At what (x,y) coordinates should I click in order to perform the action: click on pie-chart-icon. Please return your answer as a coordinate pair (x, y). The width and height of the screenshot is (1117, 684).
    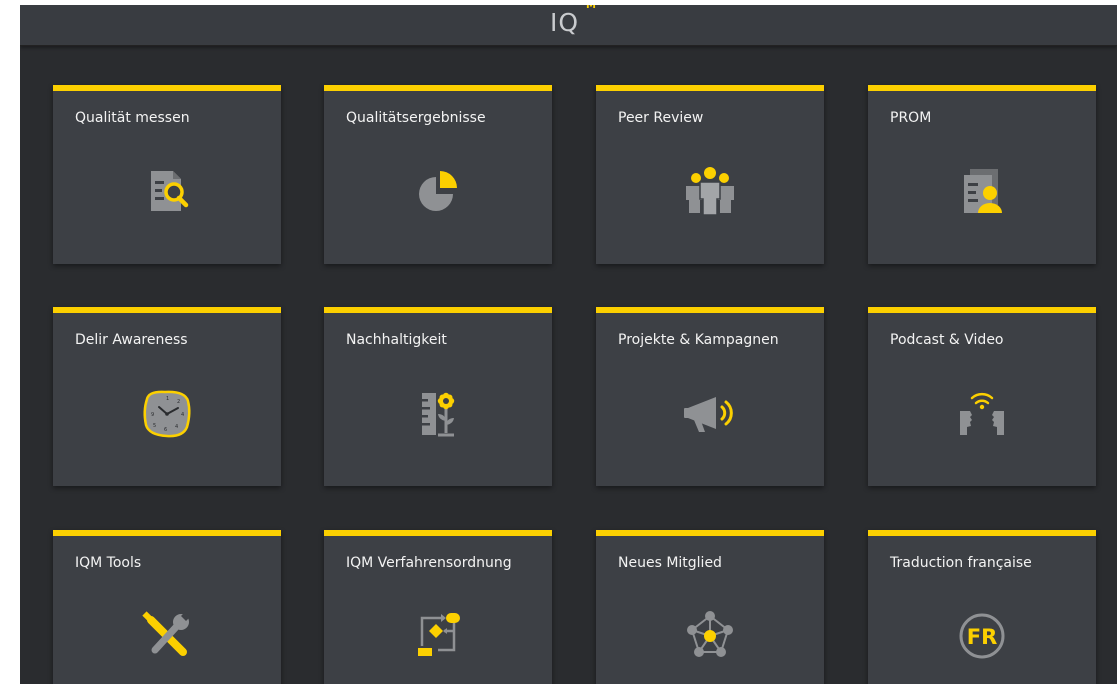
    Looking at the image, I should click on (438, 191).